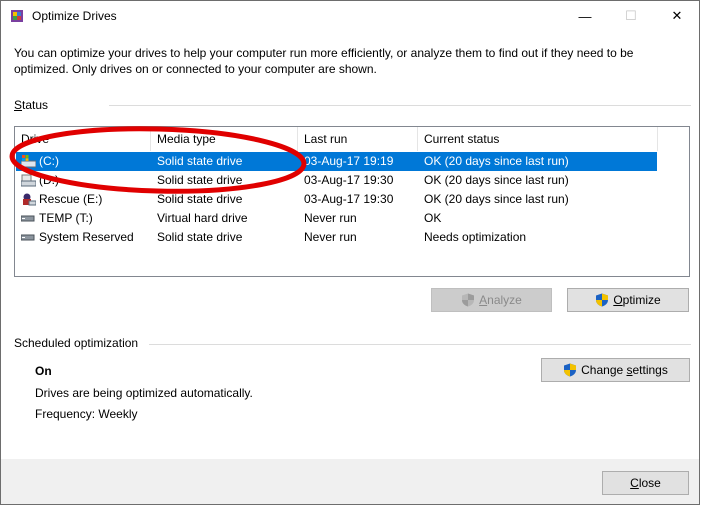 This screenshot has height=506, width=701. I want to click on title-bar: Optimize Drives — ☐ ✕, so click(350, 16).